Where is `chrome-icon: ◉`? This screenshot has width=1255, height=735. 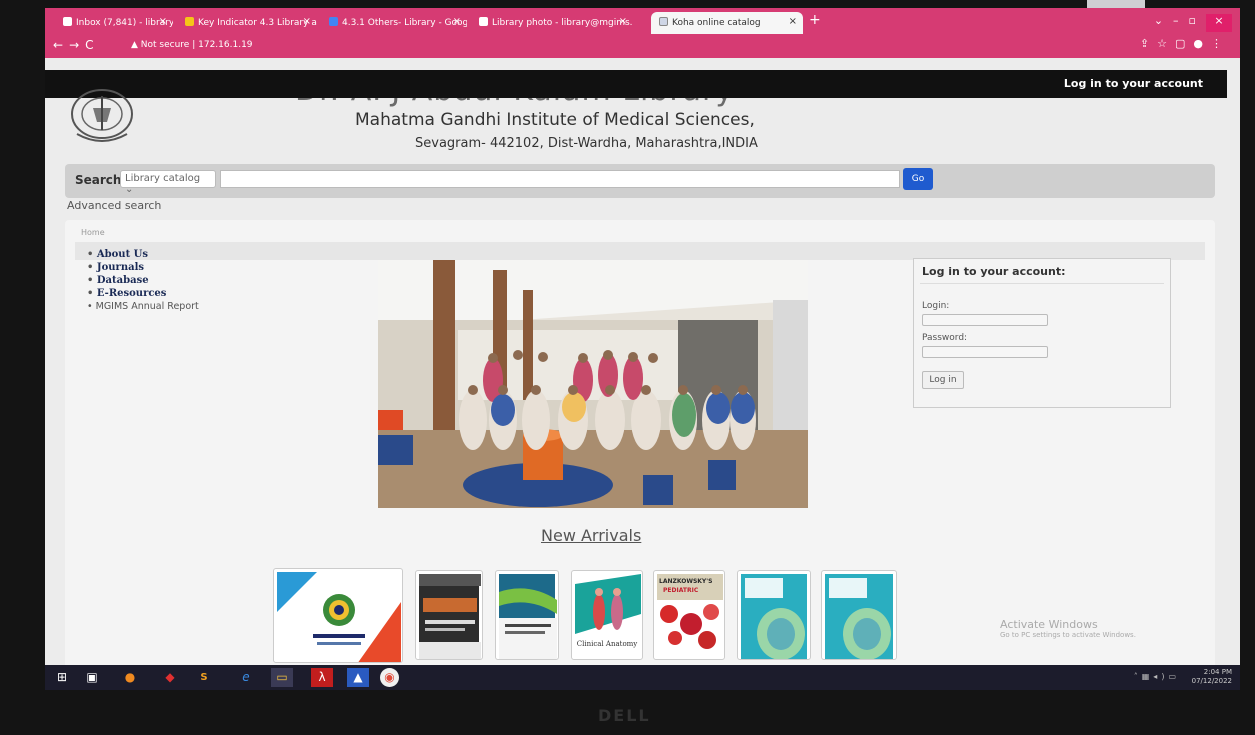 chrome-icon: ◉ is located at coordinates (389, 677).